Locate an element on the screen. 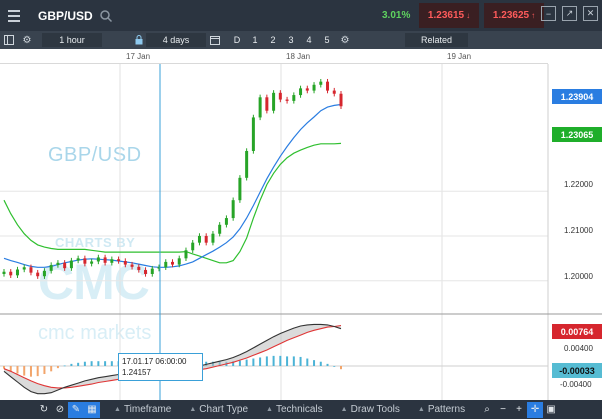 The width and height of the screenshot is (602, 419). date-axis: 17 Jan 18 Jan 19 Jan is located at coordinates (274, 56).